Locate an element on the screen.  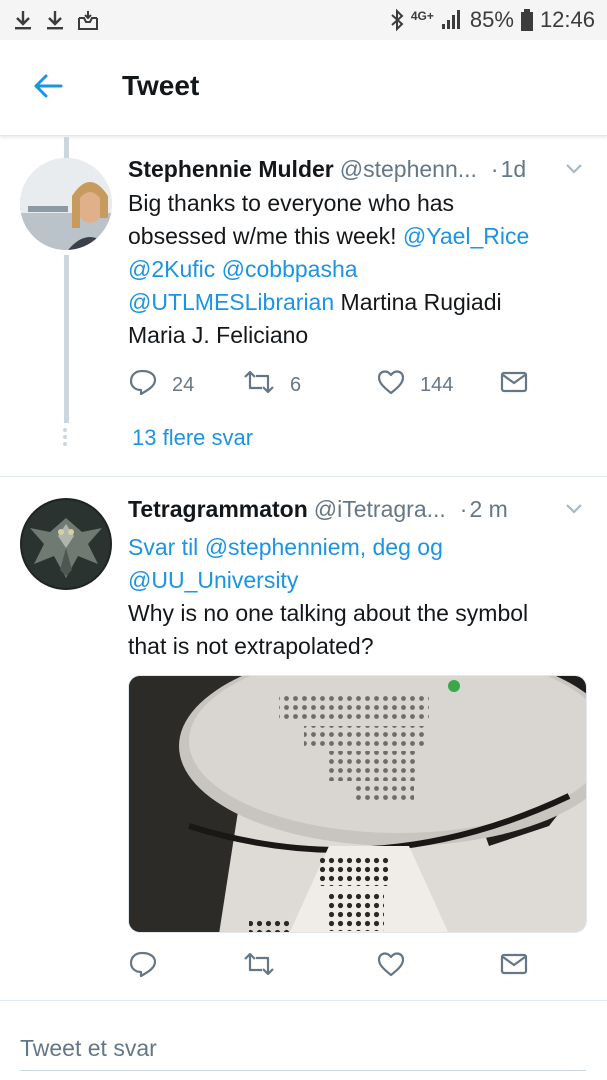
back-arrow-icon is located at coordinates (48, 88).